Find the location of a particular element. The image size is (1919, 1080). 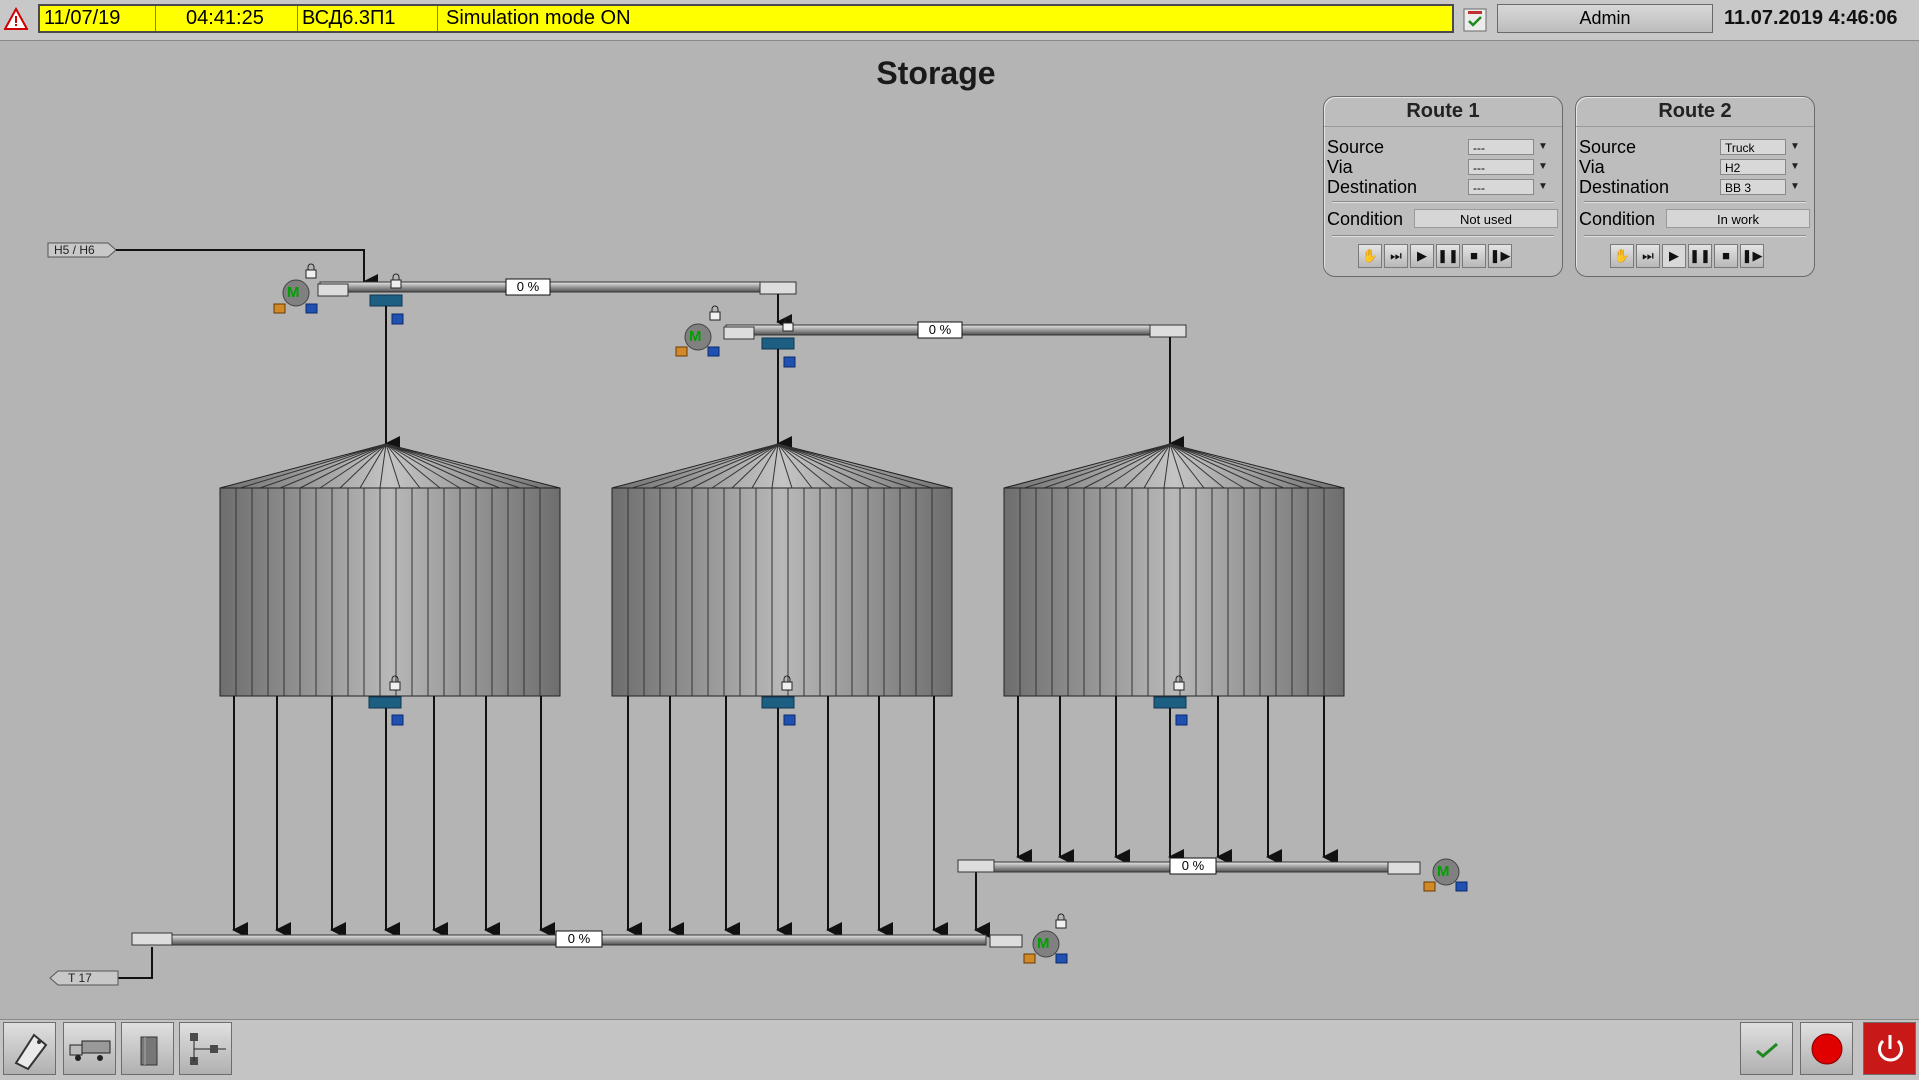

route-1-title: Route 1 is located at coordinates (1443, 113).